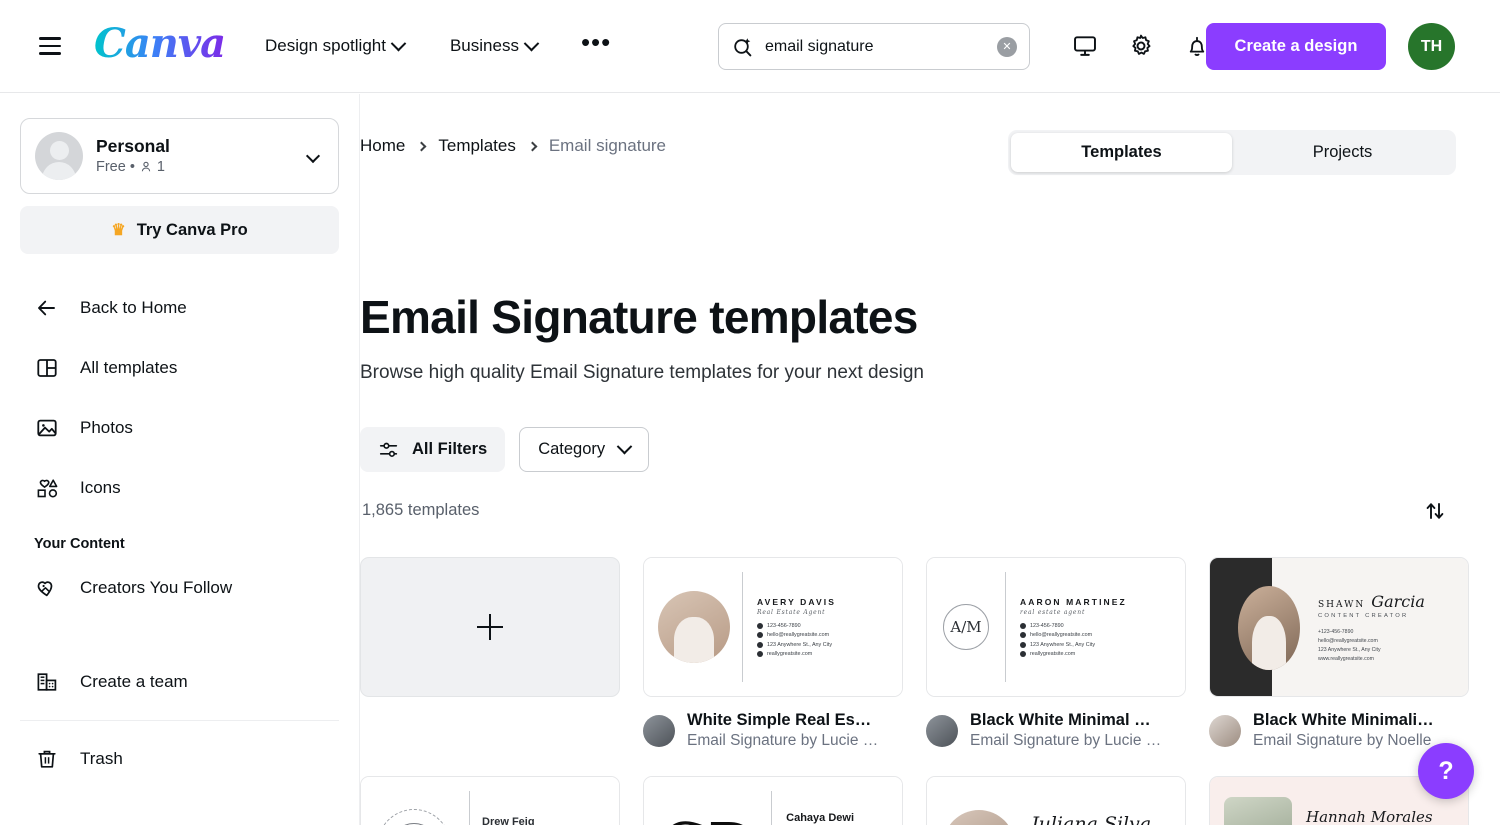 This screenshot has height=825, width=1500. What do you see at coordinates (490, 627) in the screenshot?
I see `create-blank-template` at bounding box center [490, 627].